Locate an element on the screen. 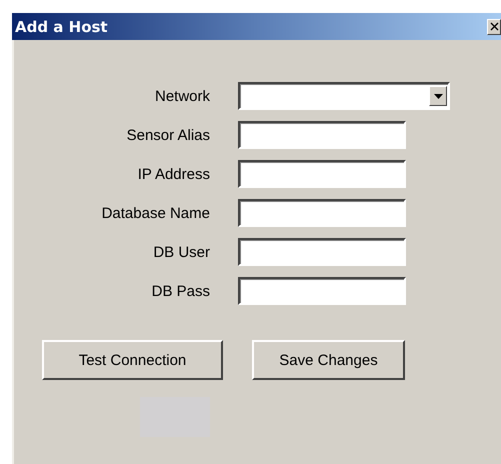 This screenshot has height=464, width=501. network-dropdown is located at coordinates (344, 96).